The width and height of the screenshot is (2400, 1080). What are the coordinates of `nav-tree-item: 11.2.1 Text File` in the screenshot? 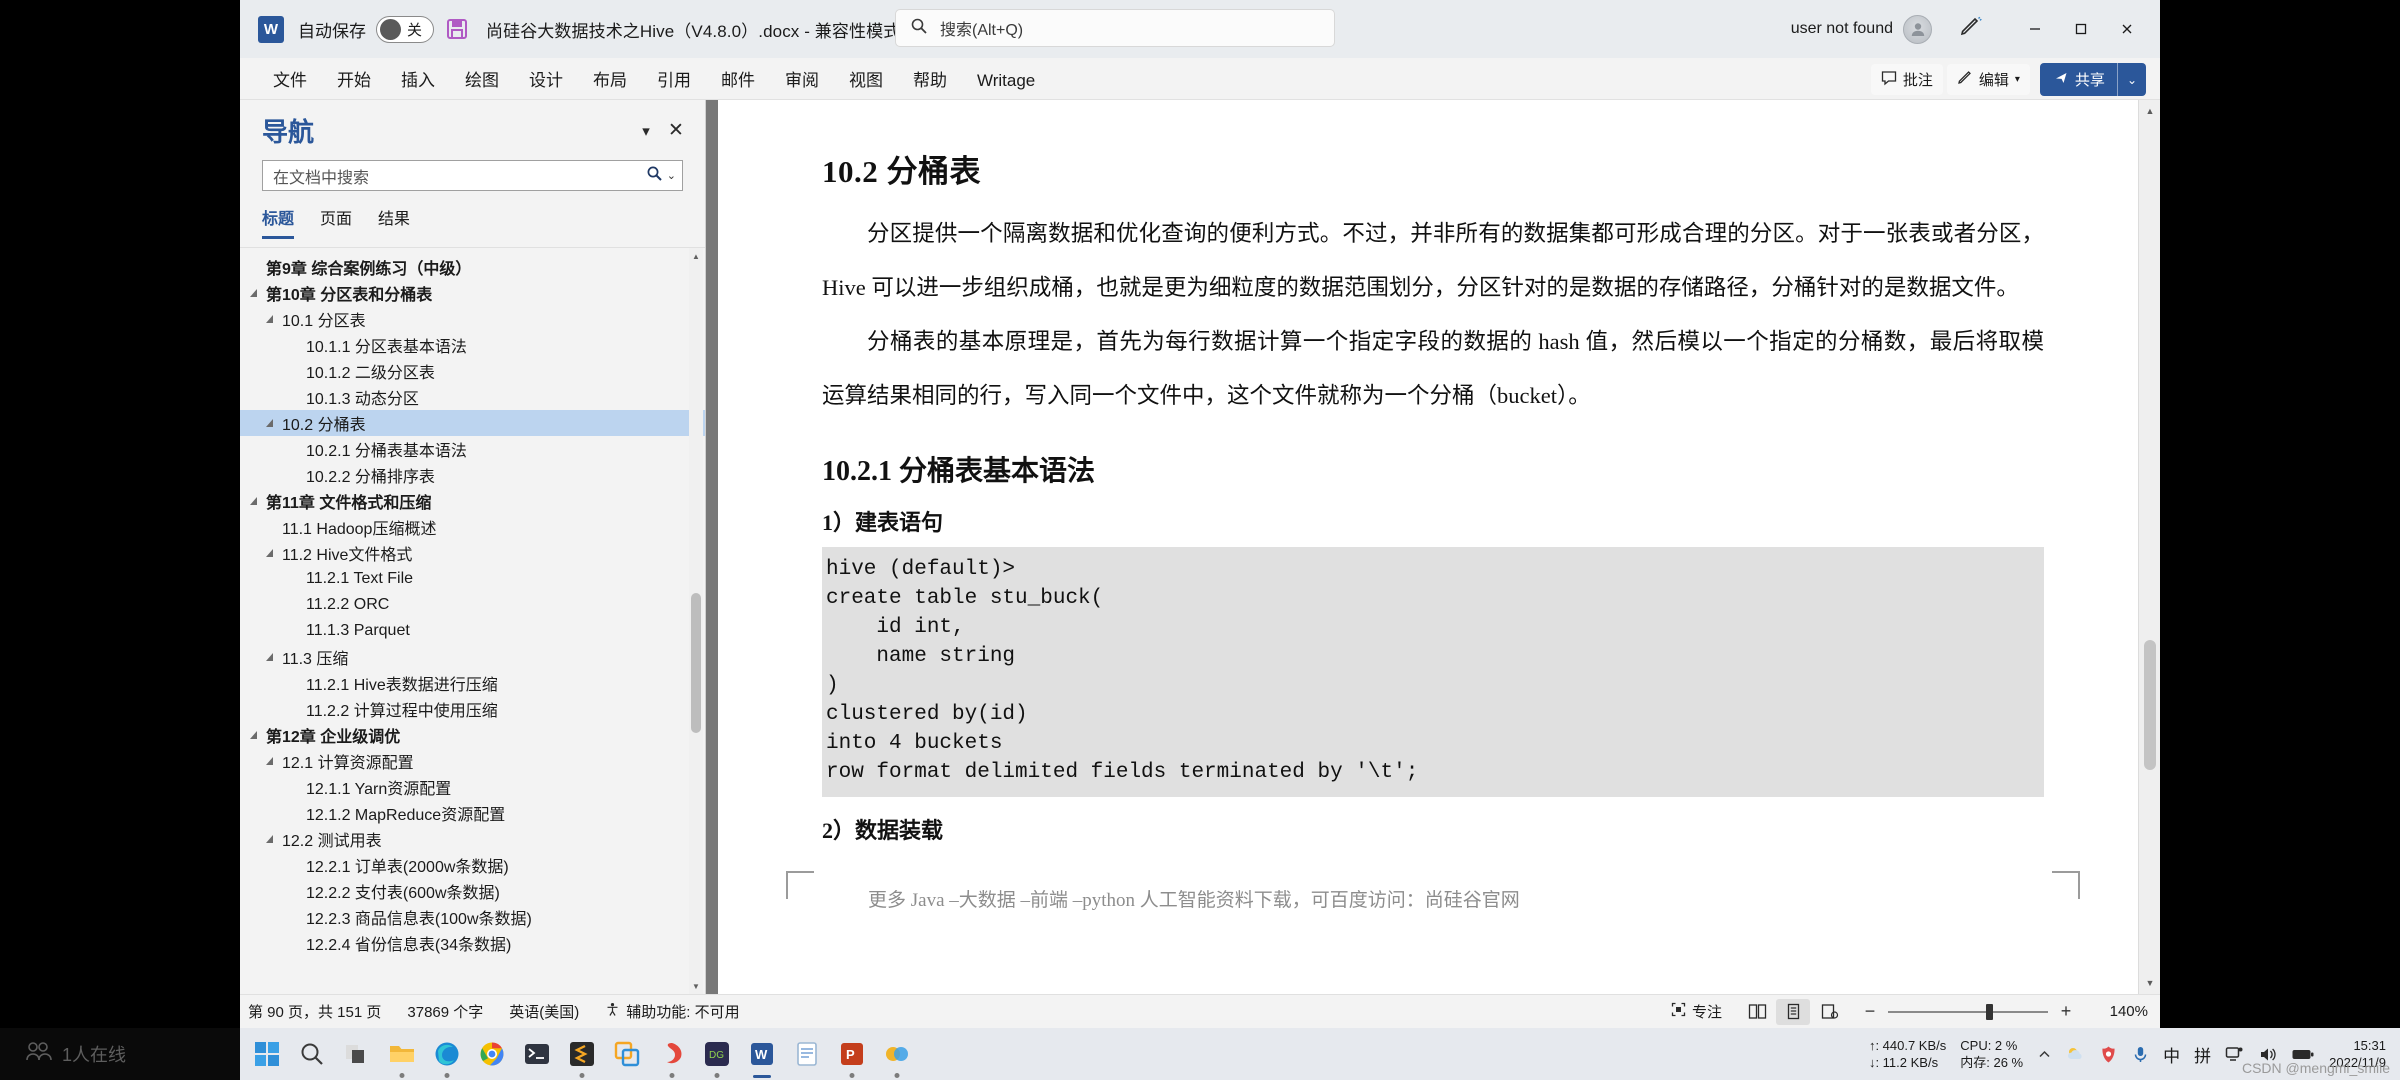 It's located at (472, 579).